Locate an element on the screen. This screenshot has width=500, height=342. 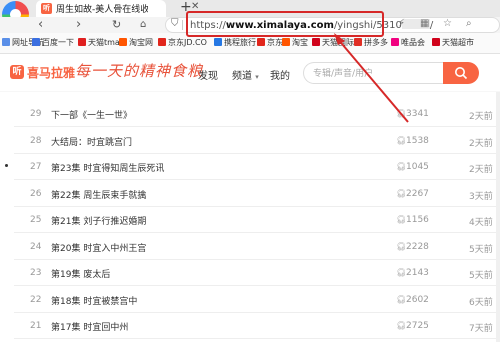
bookmark-label: 天猫国际 is located at coordinates (338, 42).